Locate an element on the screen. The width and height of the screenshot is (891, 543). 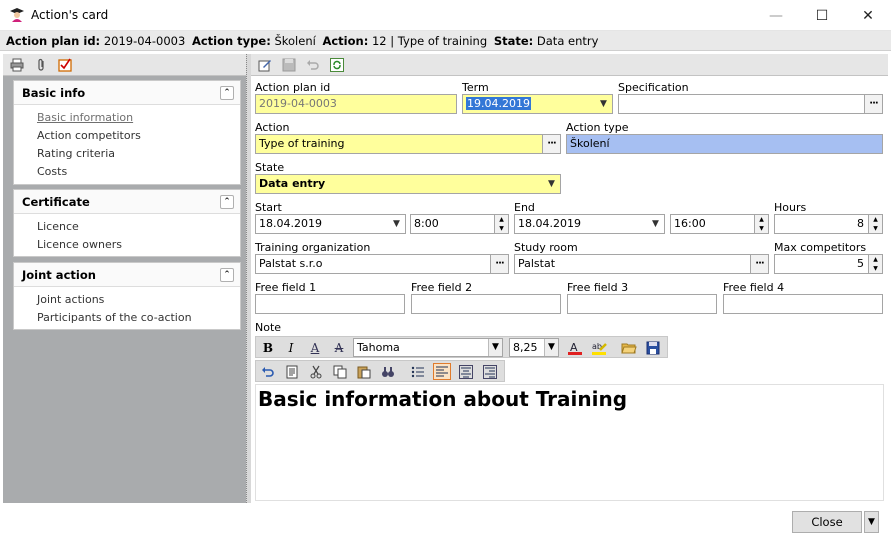
action-type-input: Školení is located at coordinates (724, 144).